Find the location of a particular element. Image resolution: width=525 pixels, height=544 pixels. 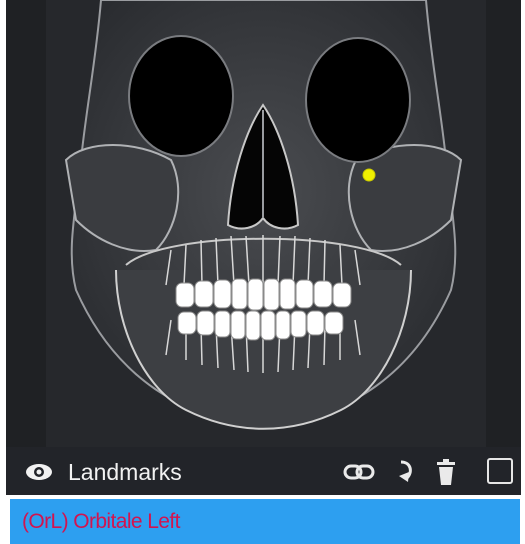

eye-icon is located at coordinates (39, 472).